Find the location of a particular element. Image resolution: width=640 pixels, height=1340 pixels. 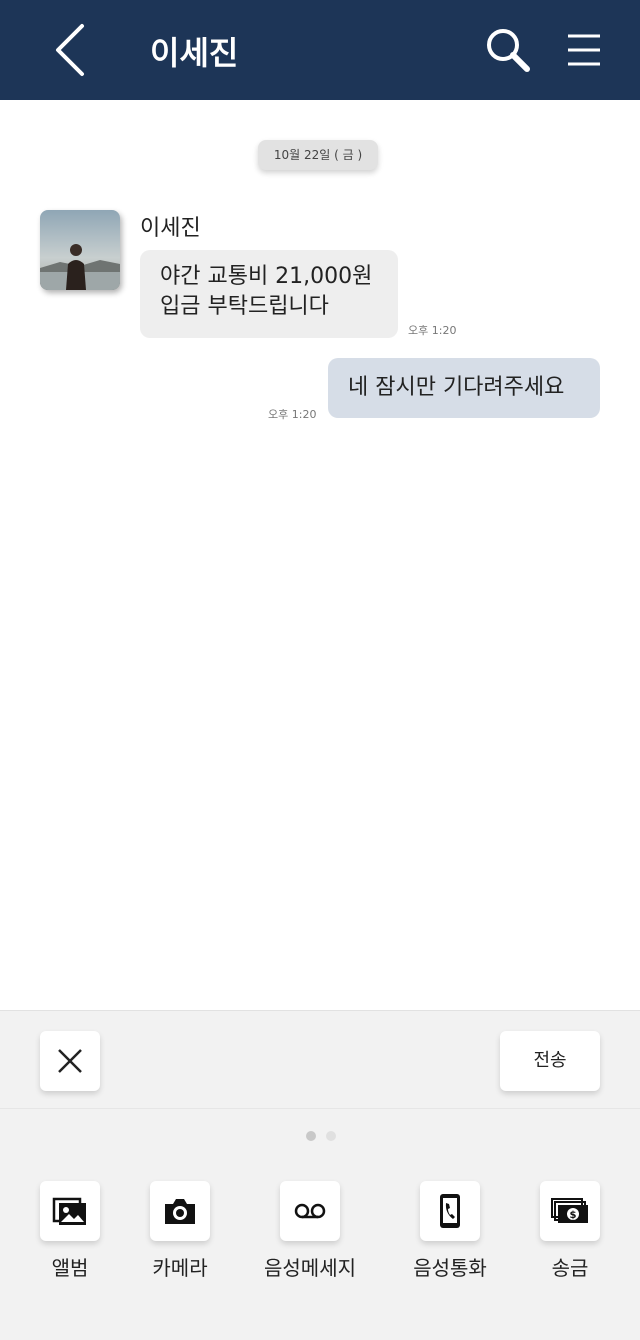

chevron-left-icon is located at coordinates (70, 50).